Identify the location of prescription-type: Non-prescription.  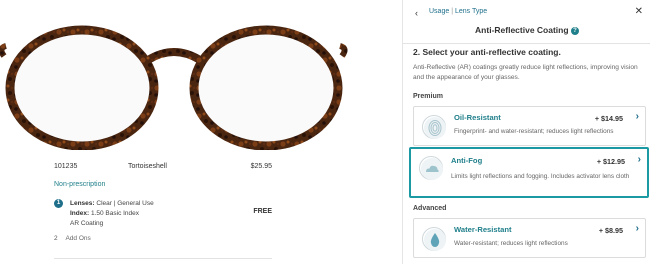
(79, 184).